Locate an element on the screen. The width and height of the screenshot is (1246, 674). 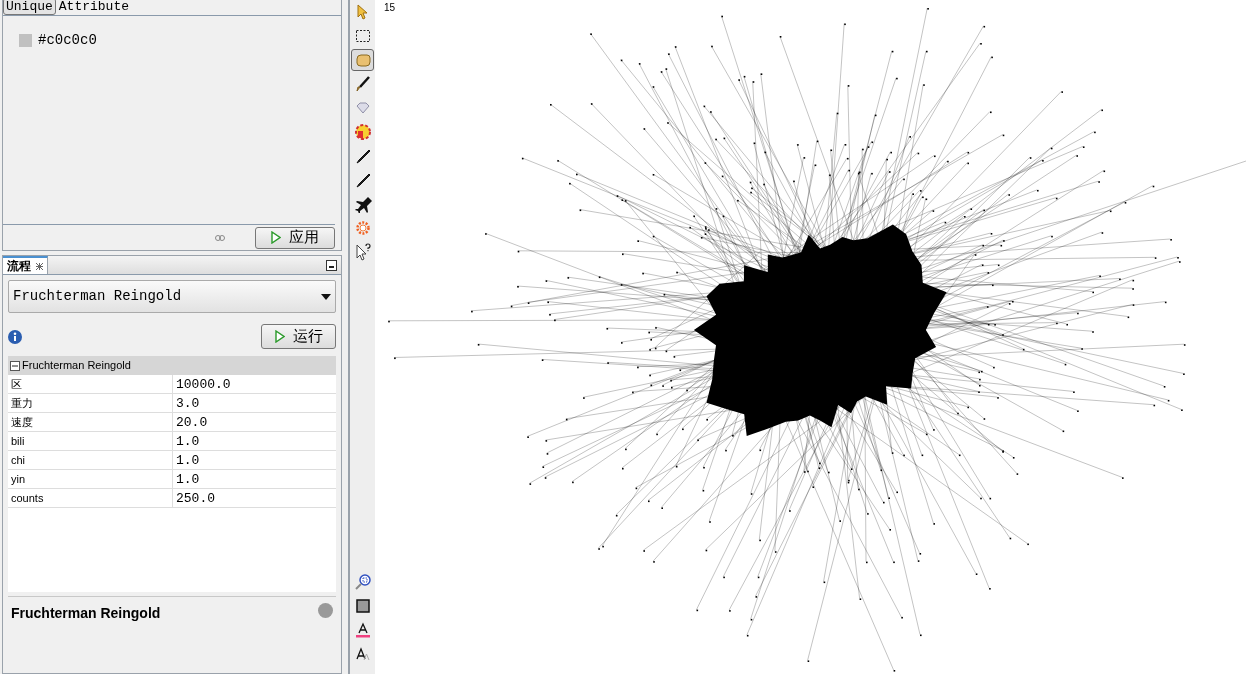
run-button: 运行 is located at coordinates (298, 336).